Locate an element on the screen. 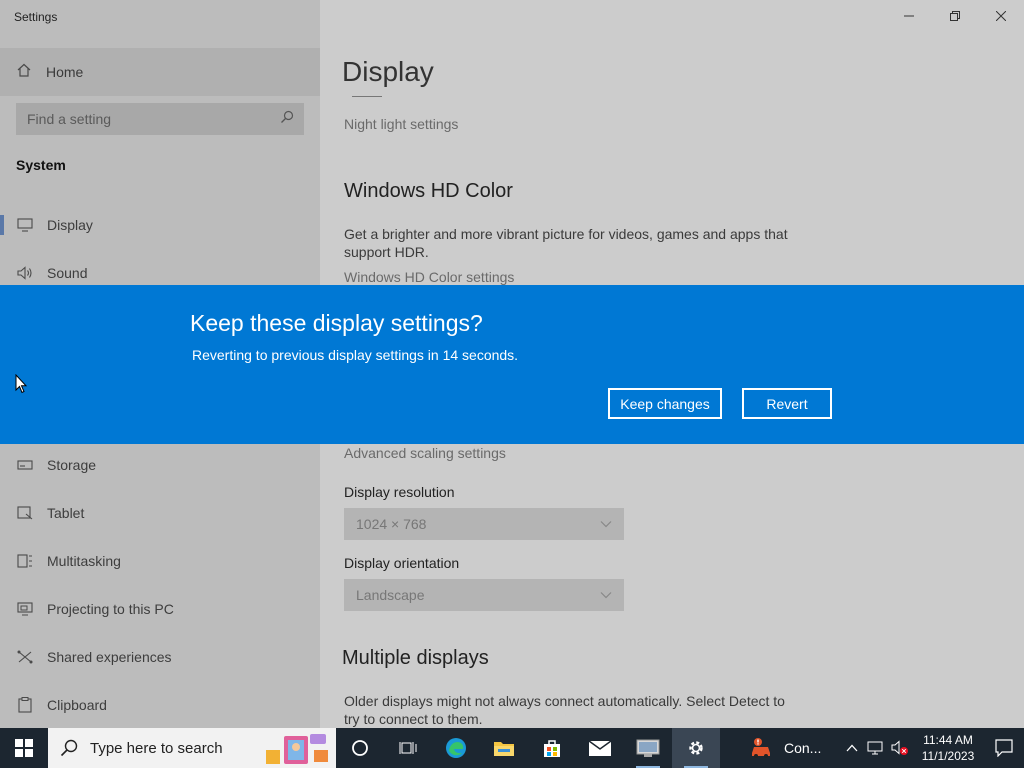 This screenshot has height=768, width=1024. edge-button is located at coordinates (456, 748).